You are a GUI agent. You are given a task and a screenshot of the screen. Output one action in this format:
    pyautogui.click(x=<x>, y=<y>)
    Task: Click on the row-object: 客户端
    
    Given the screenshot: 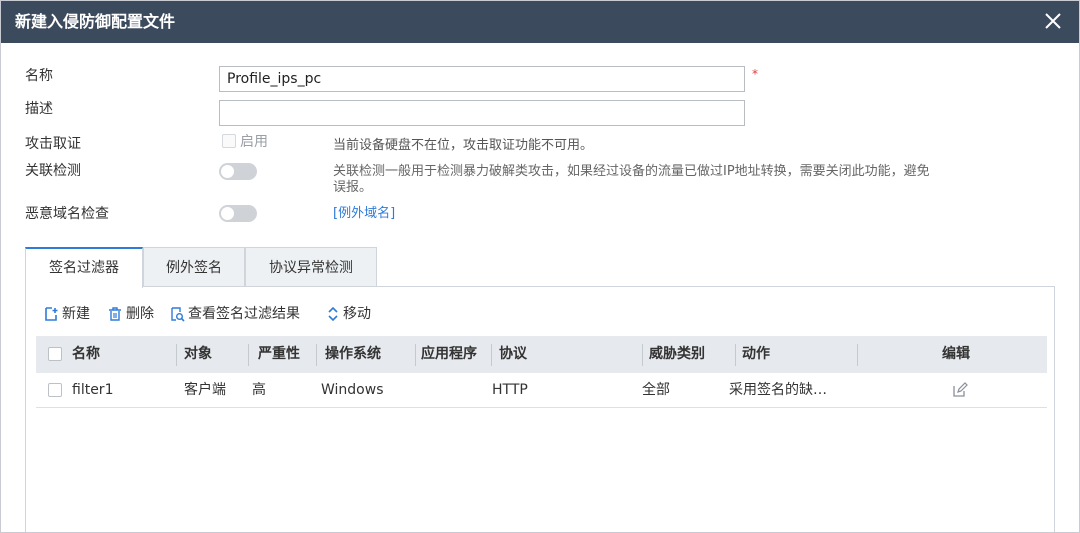 What is the action you would take?
    pyautogui.click(x=205, y=390)
    